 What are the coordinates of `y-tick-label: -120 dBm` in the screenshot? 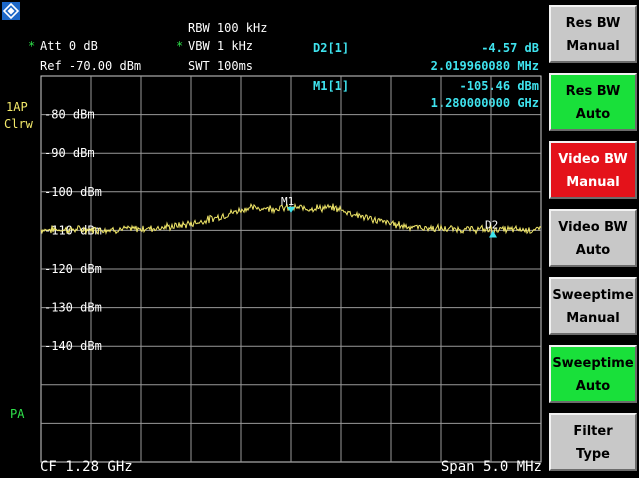 It's located at (73, 269).